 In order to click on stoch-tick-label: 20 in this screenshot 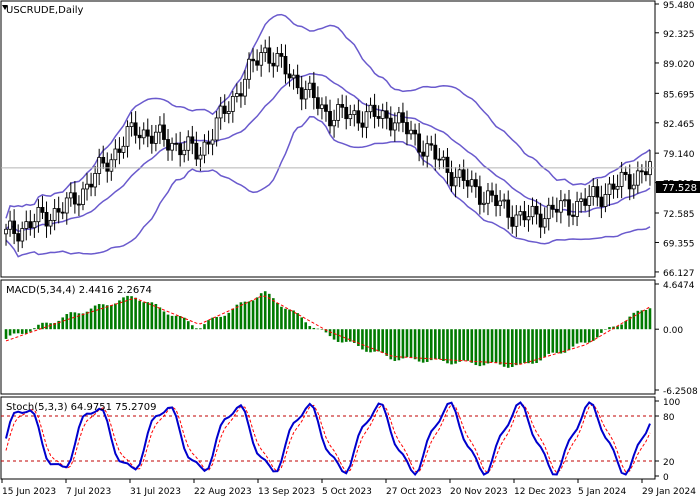, I will do `click(669, 463)`.